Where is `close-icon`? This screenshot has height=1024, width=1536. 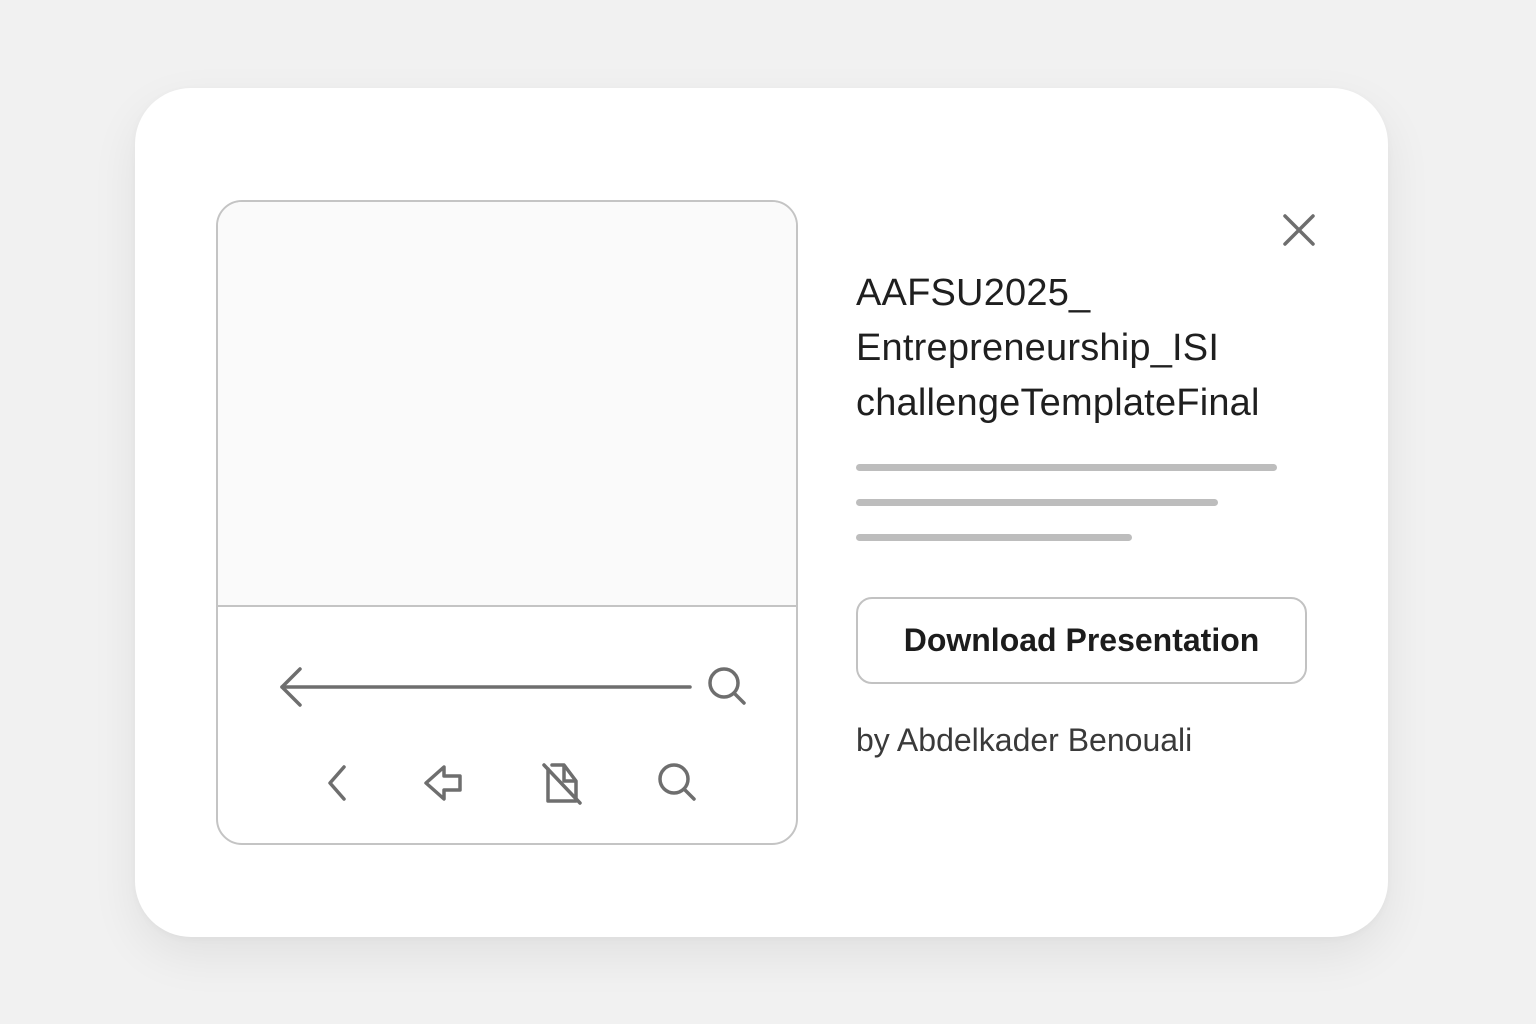 close-icon is located at coordinates (1299, 230).